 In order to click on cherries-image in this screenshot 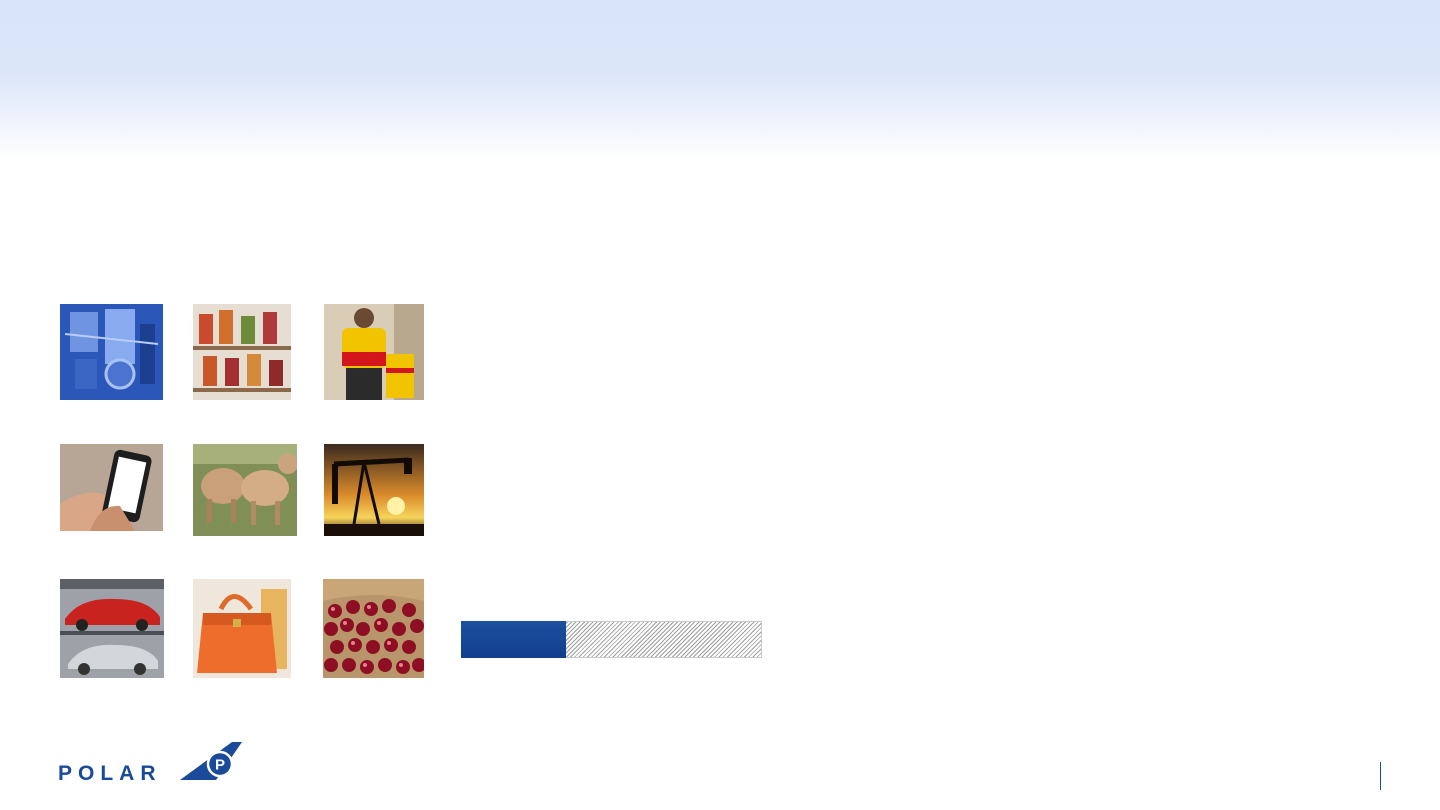, I will do `click(373, 628)`.